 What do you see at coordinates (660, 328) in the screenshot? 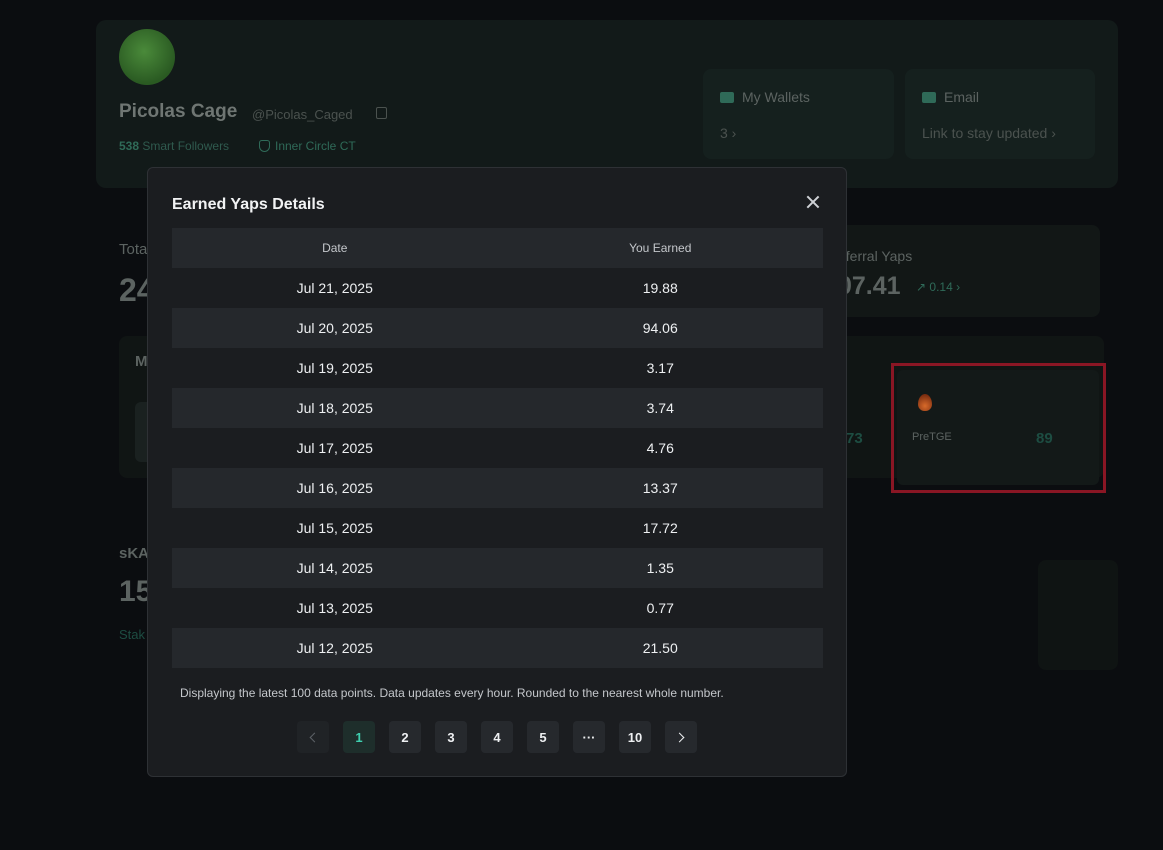
I see `earned-cell: 94.06` at bounding box center [660, 328].